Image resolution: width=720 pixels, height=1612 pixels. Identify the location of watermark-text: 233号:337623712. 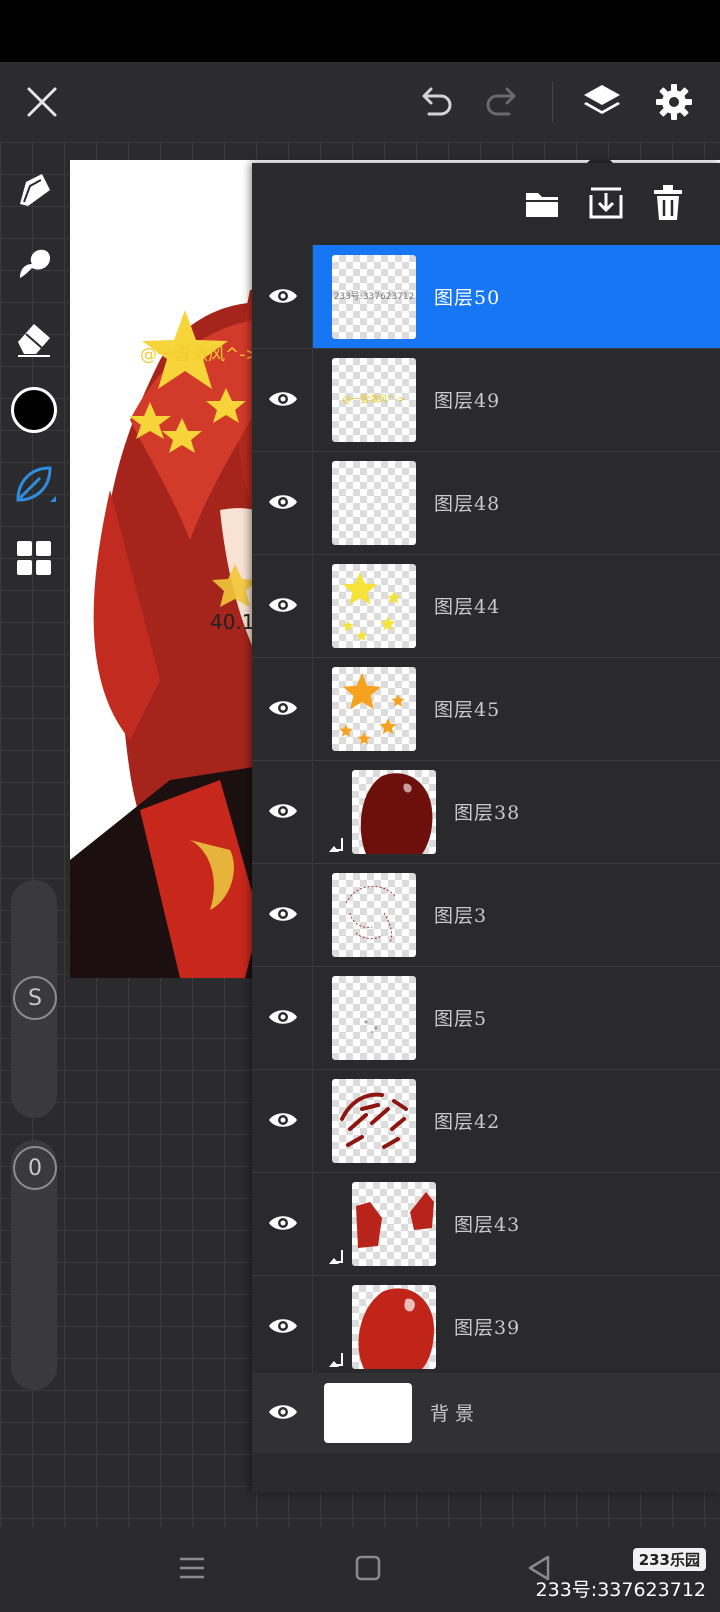
(620, 1590).